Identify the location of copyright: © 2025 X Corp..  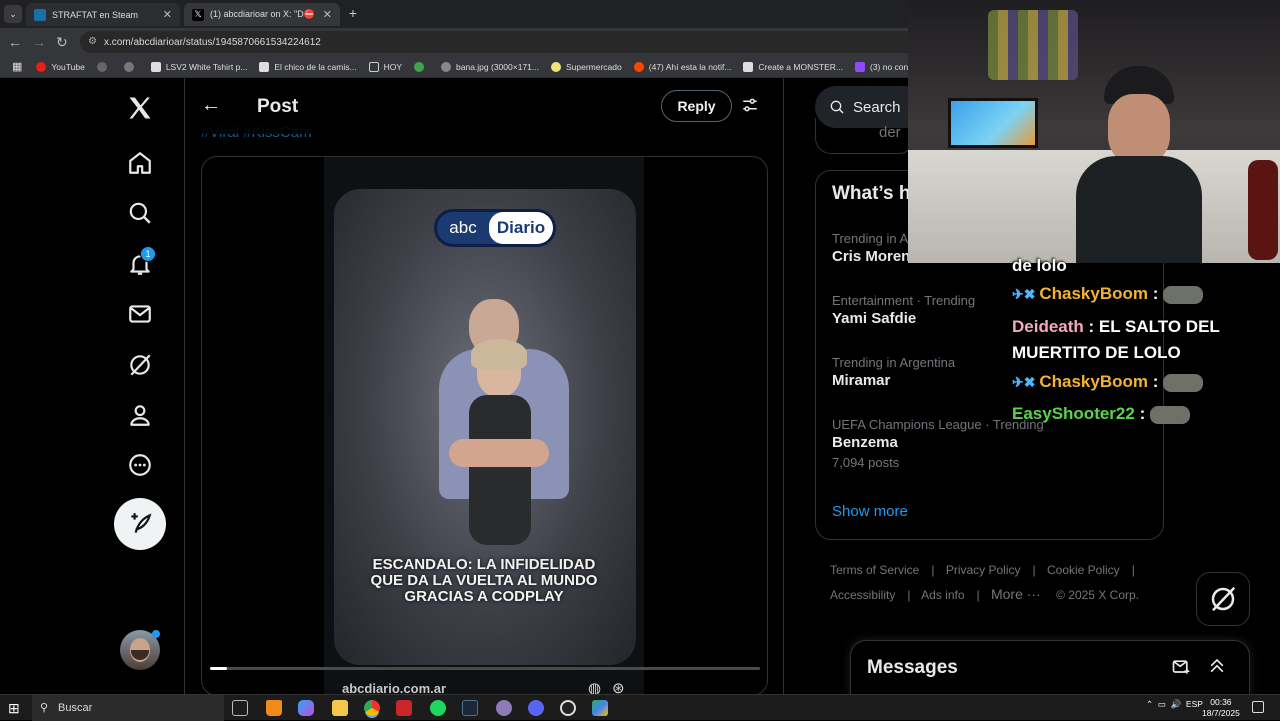
(1097, 595).